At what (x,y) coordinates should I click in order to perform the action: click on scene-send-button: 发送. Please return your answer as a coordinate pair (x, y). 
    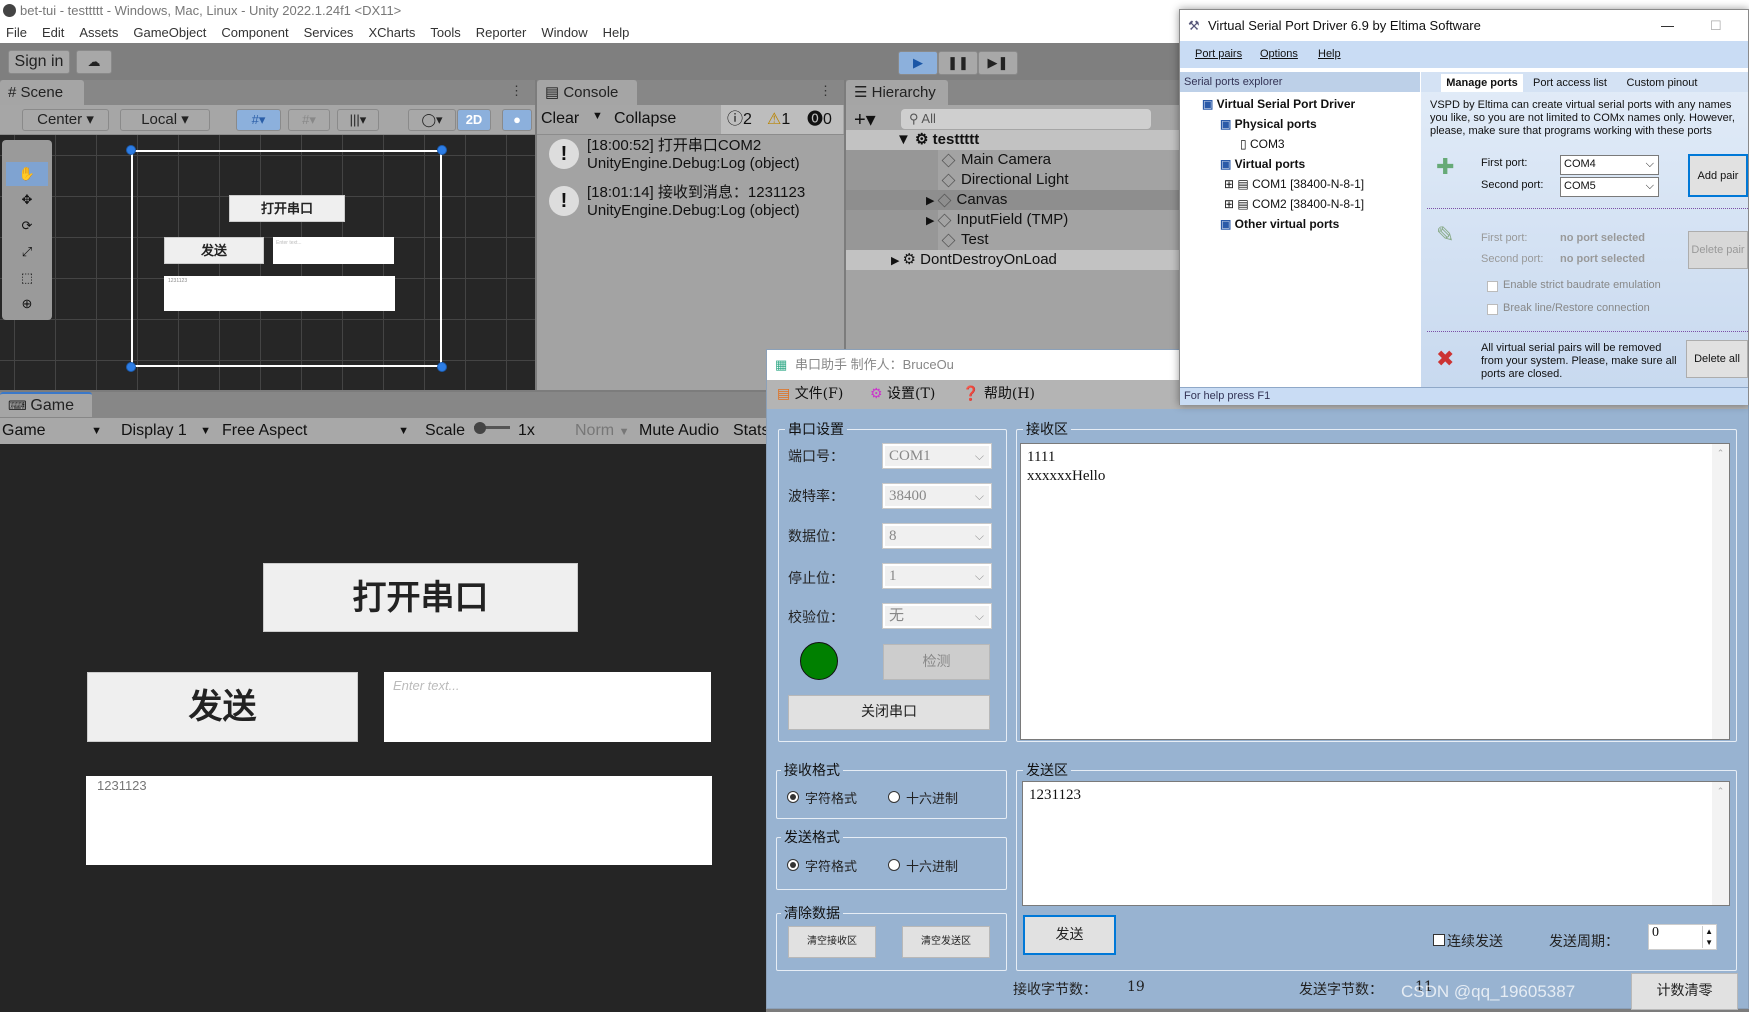
    Looking at the image, I should click on (214, 250).